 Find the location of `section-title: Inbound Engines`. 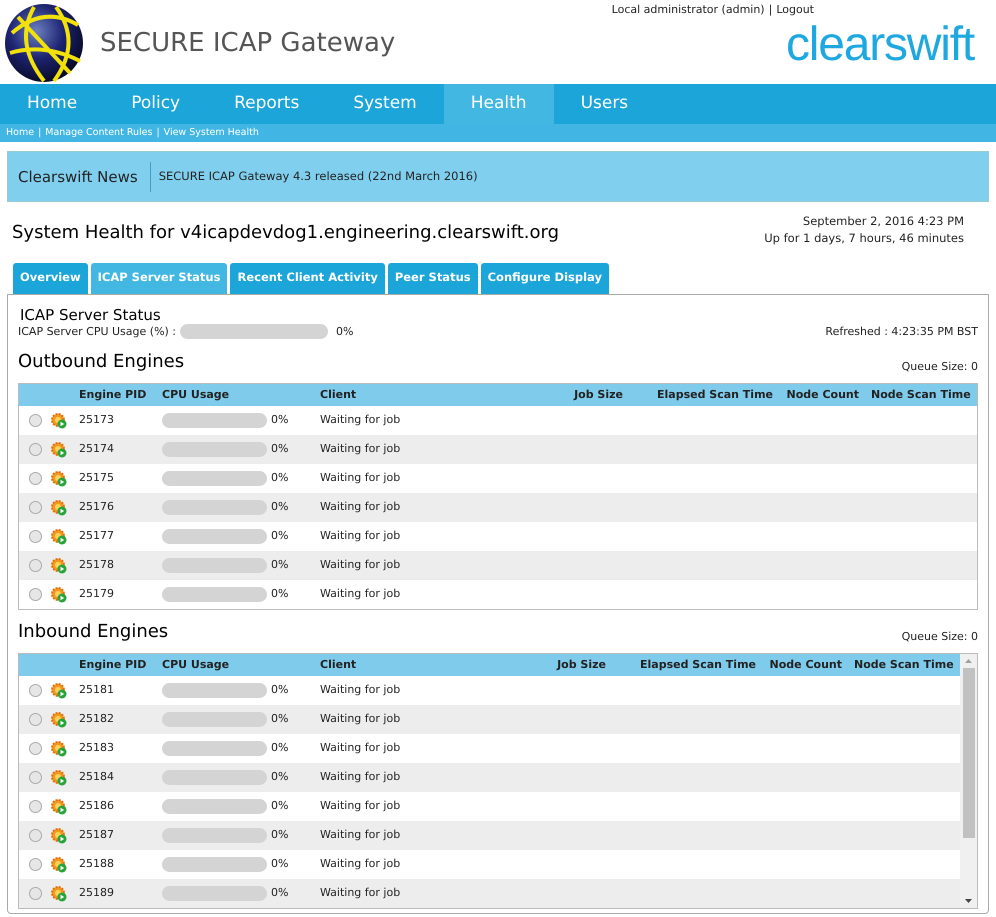

section-title: Inbound Engines is located at coordinates (93, 632).